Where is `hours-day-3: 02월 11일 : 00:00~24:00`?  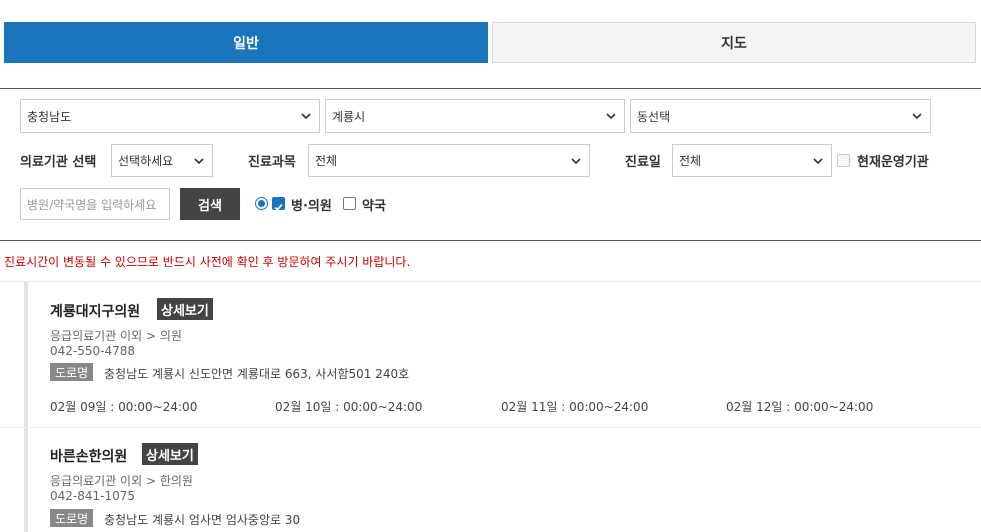
hours-day-3: 02월 11일 : 00:00~24:00 is located at coordinates (575, 407).